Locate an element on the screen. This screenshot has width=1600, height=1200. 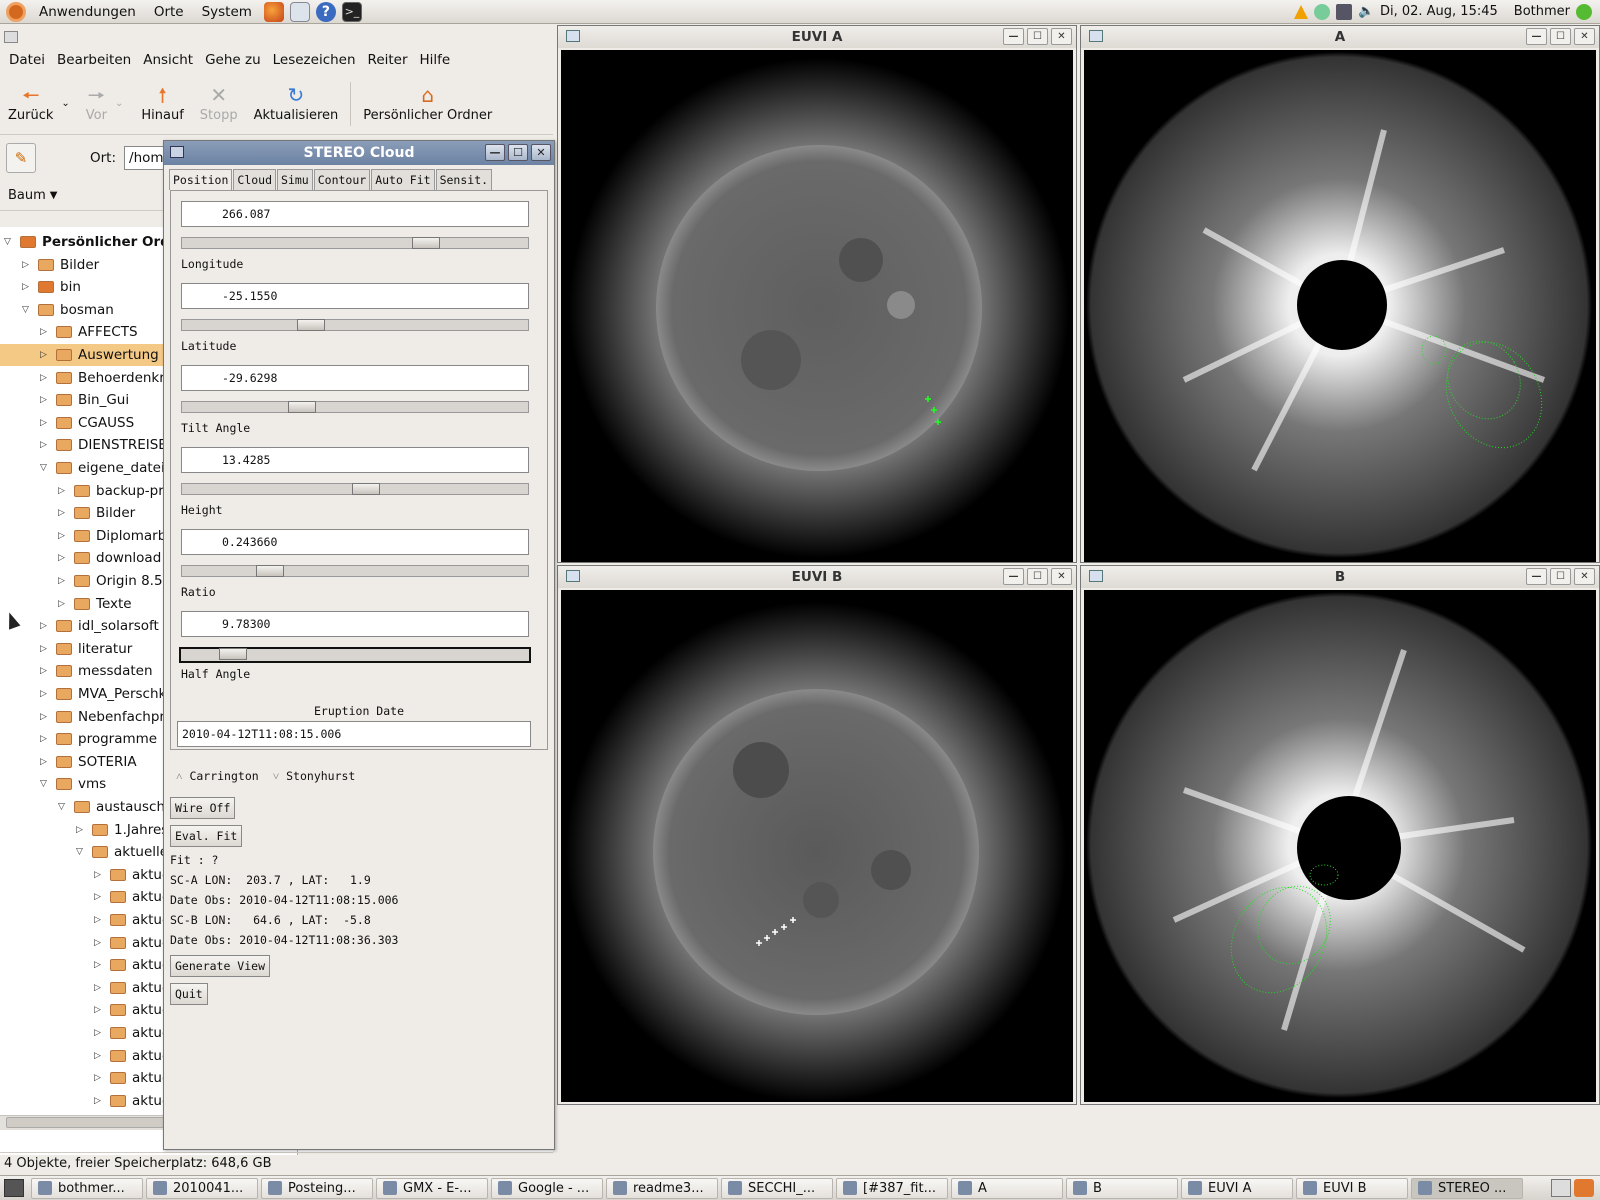
tab-contour: Contour is located at coordinates (342, 179).